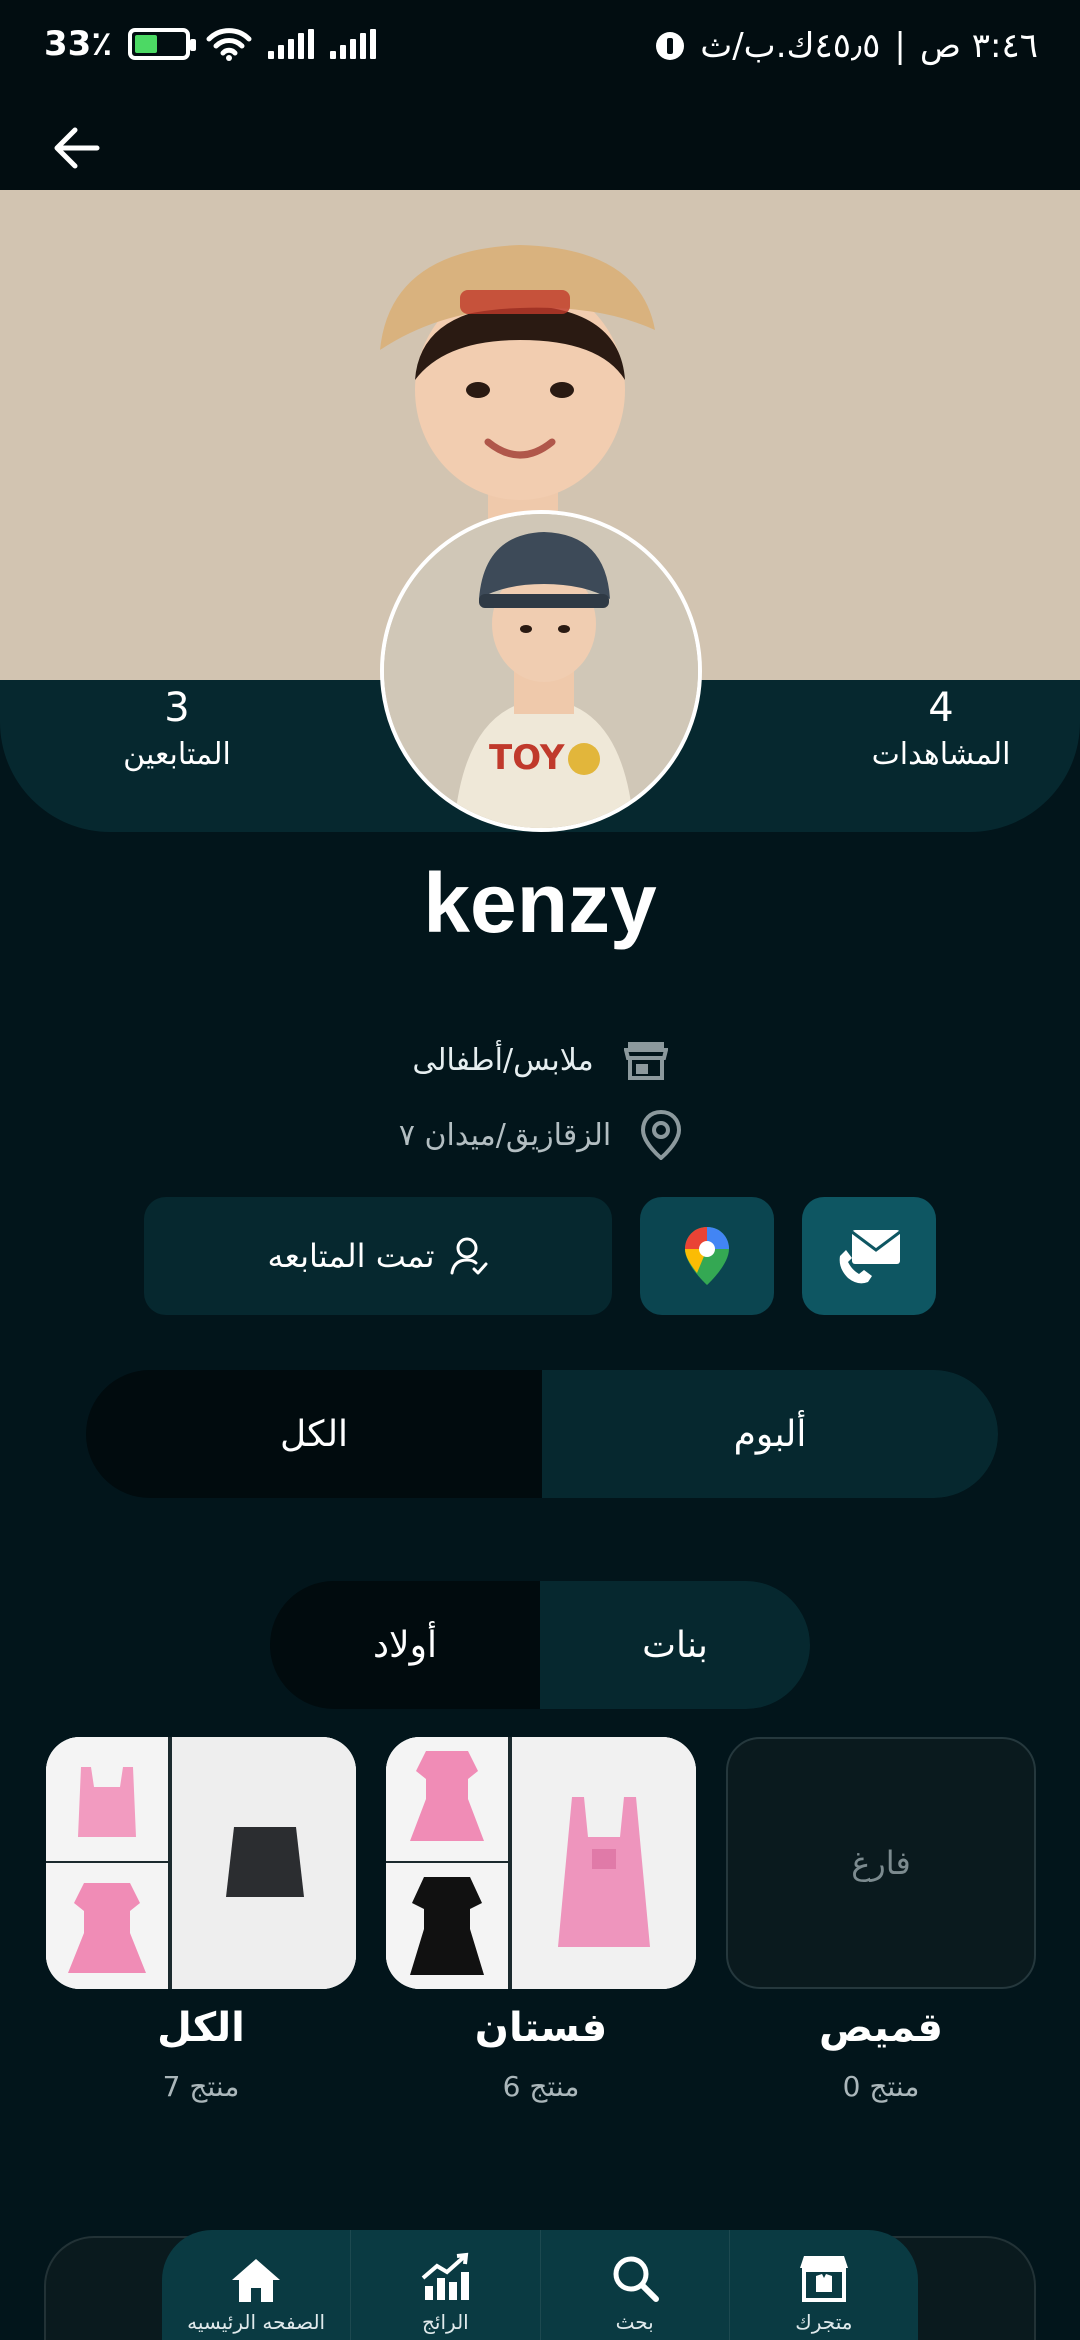  I want to click on followers-stat: 3 المتابعين, so click(177, 731).